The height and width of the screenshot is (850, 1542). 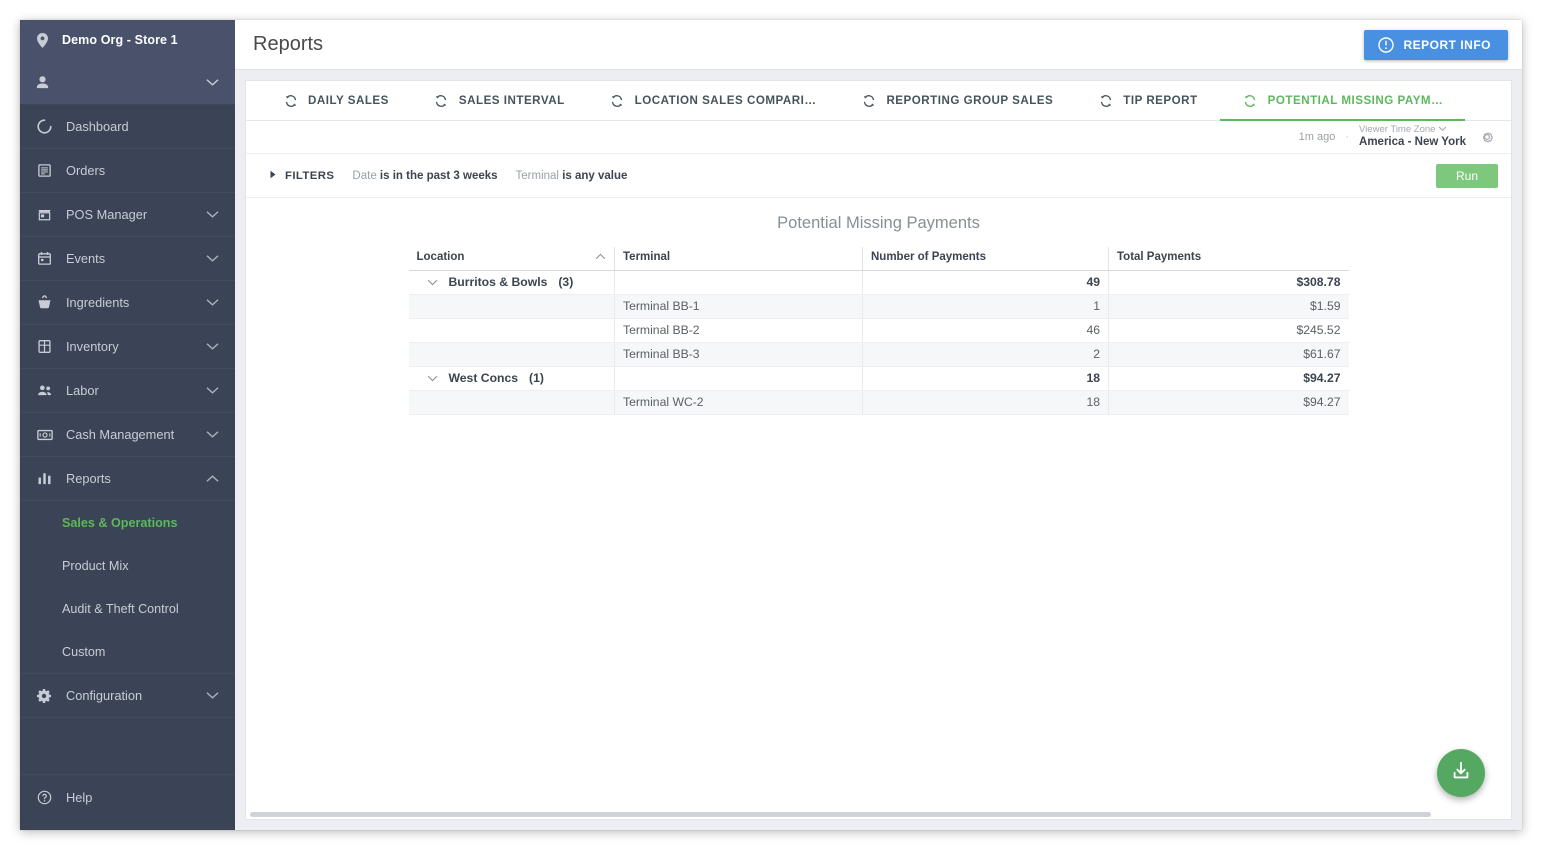 I want to click on cell-number-of-payments: 1, so click(x=985, y=306).